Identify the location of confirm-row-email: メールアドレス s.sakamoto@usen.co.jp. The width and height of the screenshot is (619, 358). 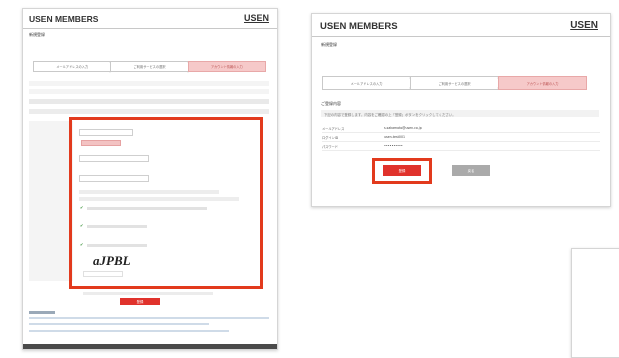
(461, 128).